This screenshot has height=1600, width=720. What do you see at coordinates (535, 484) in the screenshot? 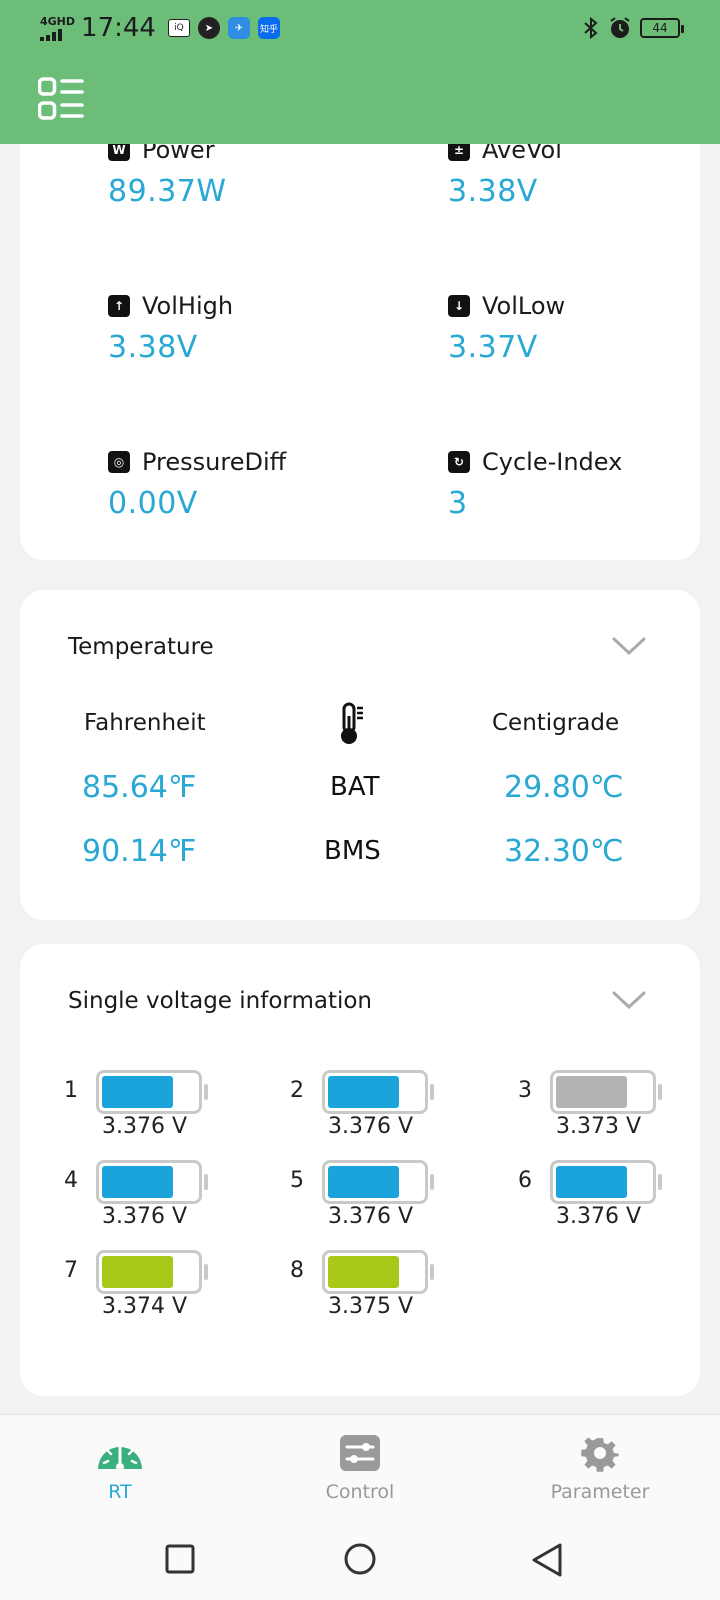
I see `metric-cycle-index: ↻ Cycle-Index 3` at bounding box center [535, 484].